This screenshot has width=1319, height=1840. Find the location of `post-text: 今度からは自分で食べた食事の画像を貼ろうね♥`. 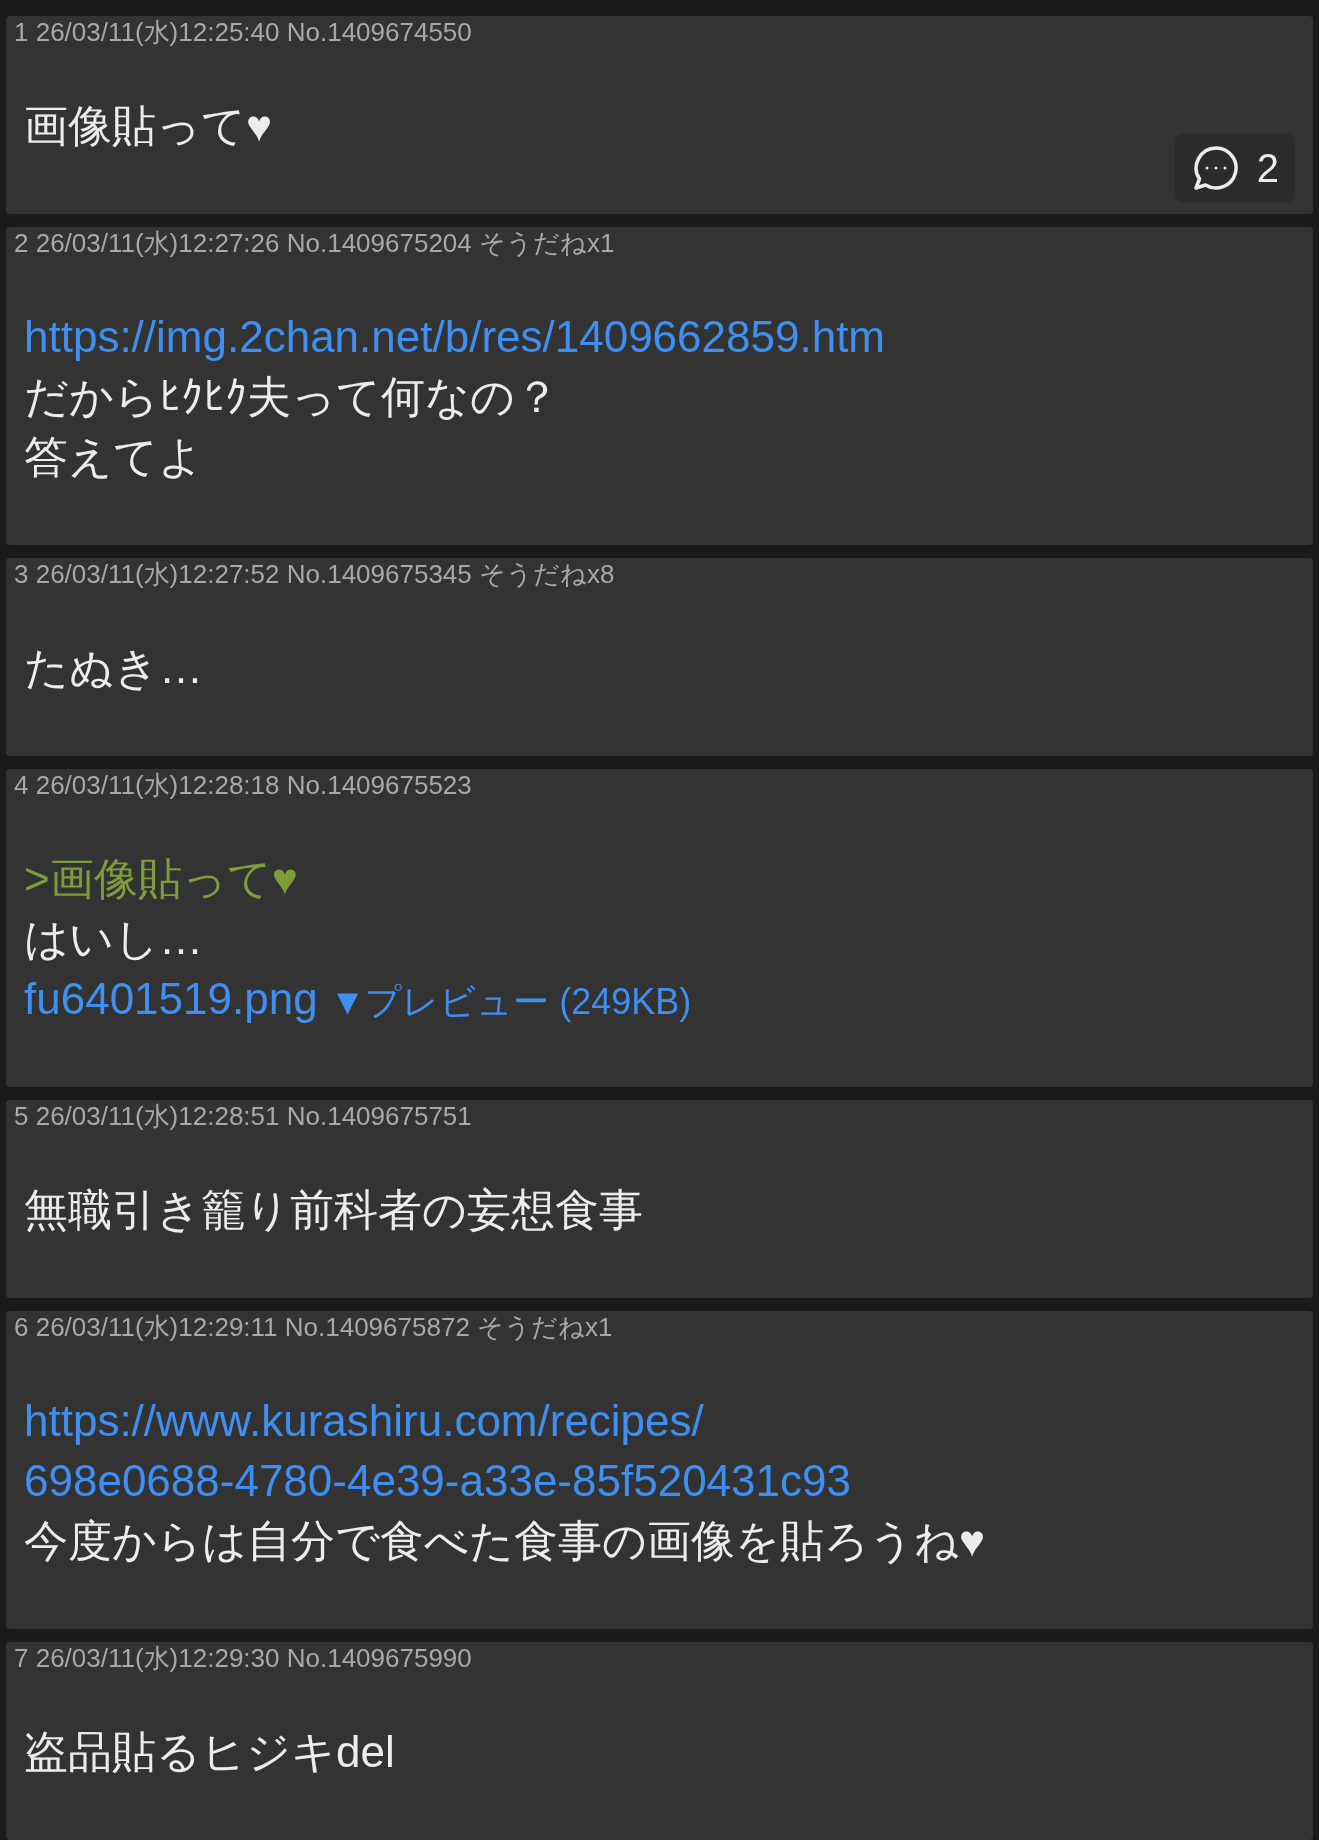

post-text: 今度からは自分で食べた食事の画像を貼ろうね♥ is located at coordinates (505, 1541).